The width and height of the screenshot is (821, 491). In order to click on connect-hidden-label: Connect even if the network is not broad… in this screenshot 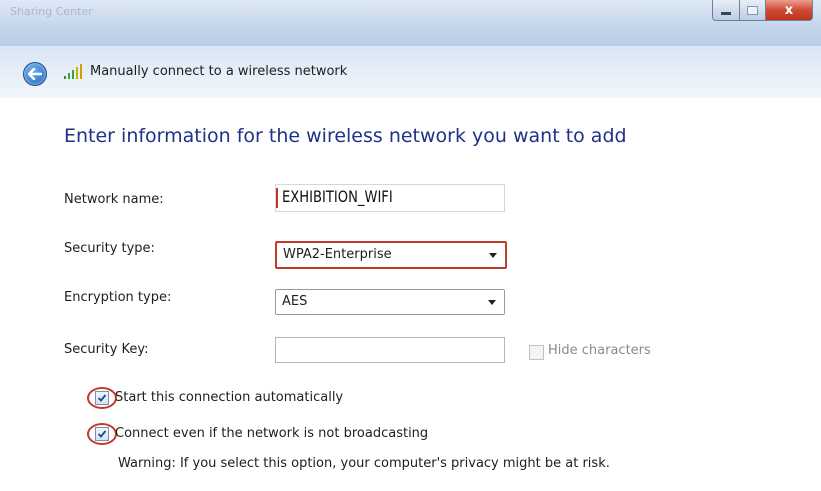, I will do `click(272, 433)`.